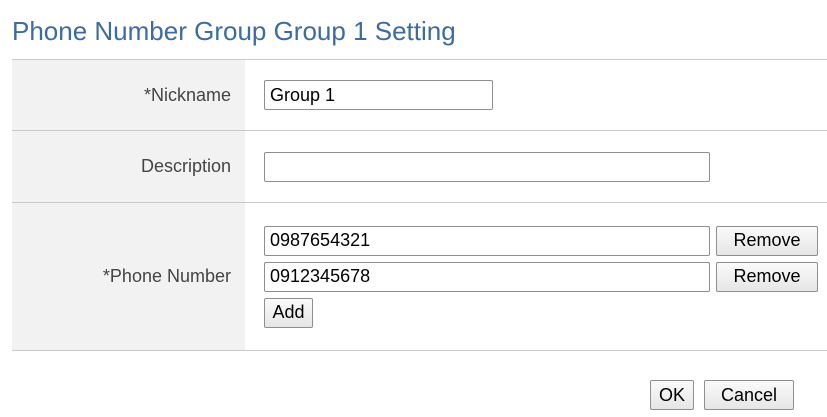 This screenshot has width=827, height=417. I want to click on remove-phone-button-1: Remove, so click(767, 240).